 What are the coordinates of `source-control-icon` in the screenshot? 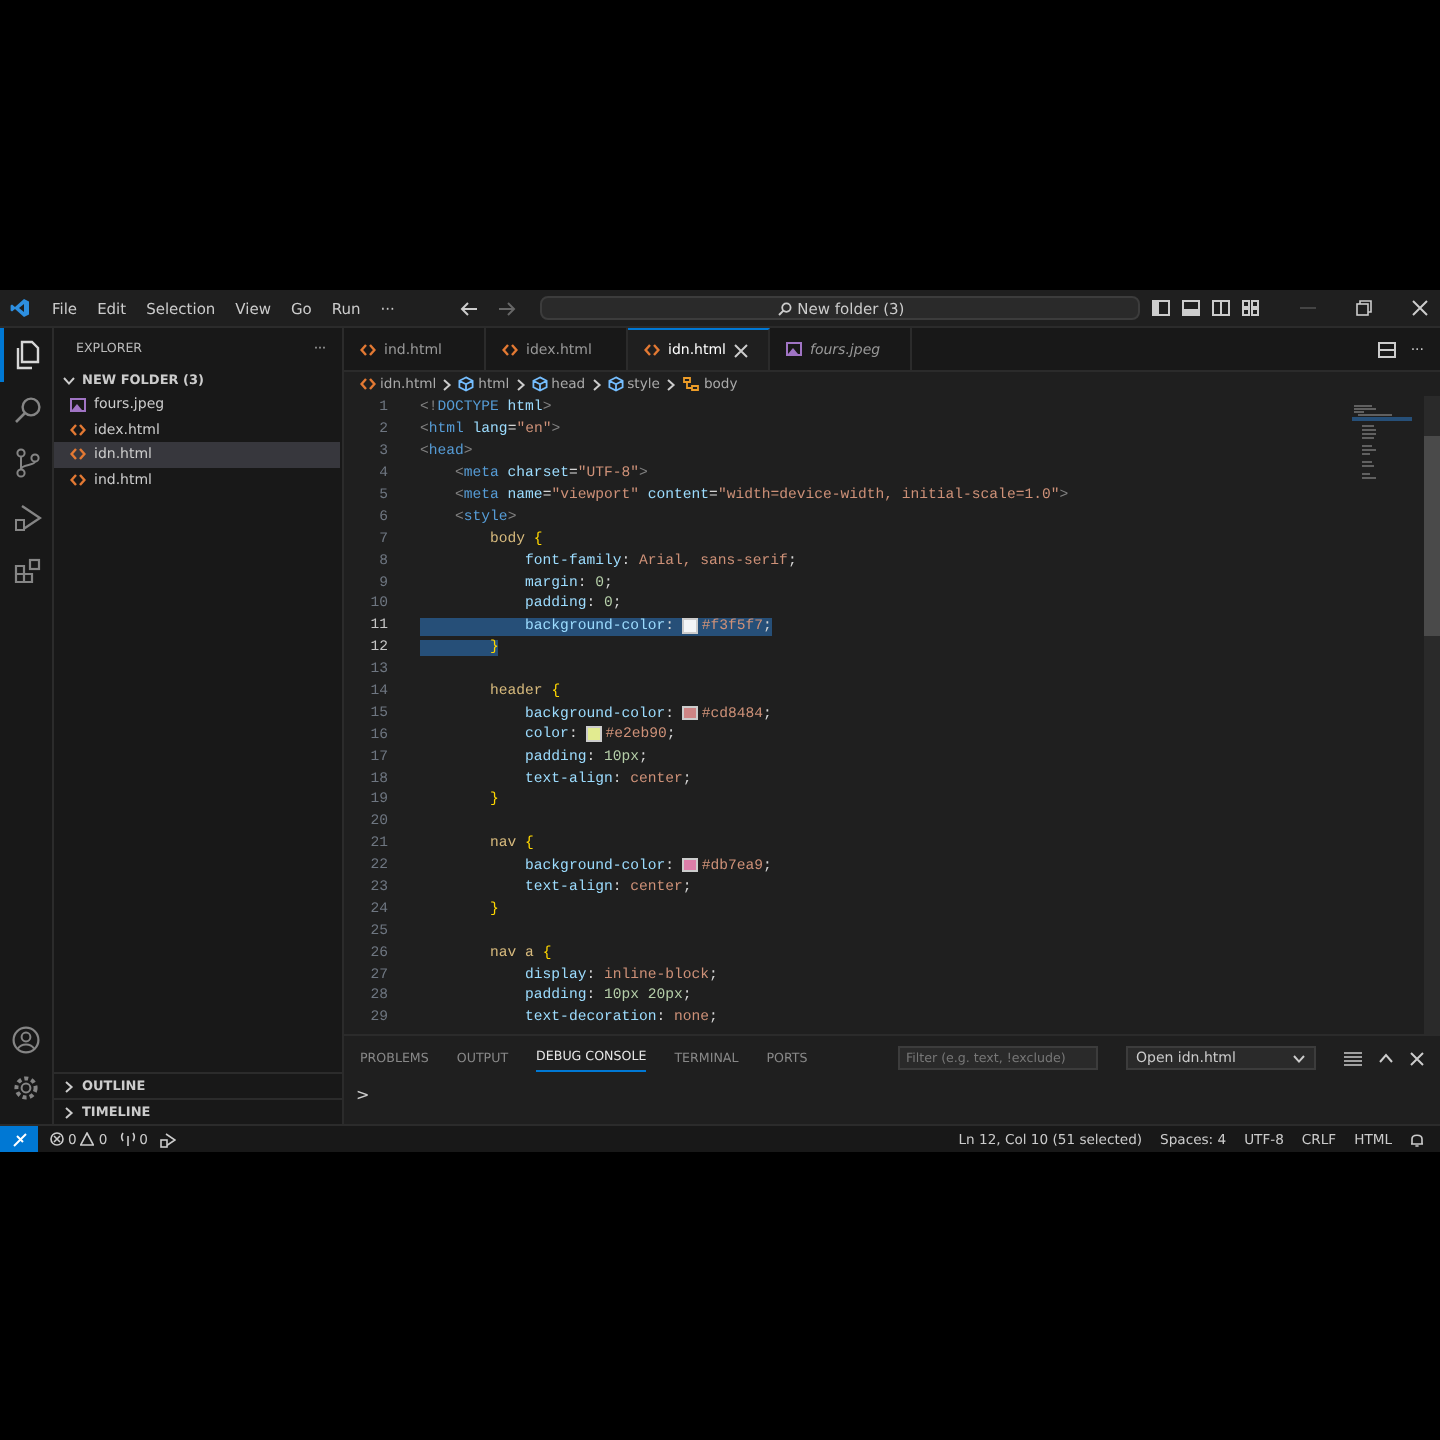 It's located at (28, 463).